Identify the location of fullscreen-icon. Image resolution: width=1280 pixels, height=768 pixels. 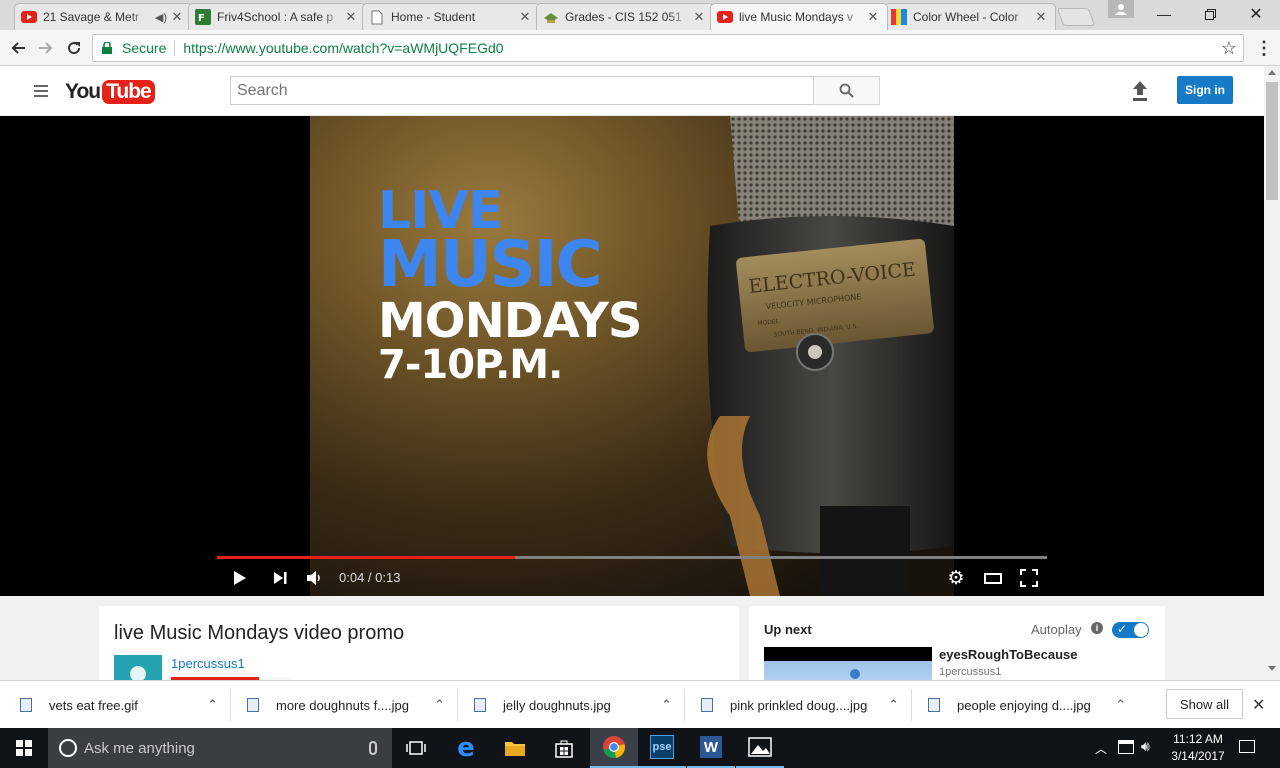
(1029, 578).